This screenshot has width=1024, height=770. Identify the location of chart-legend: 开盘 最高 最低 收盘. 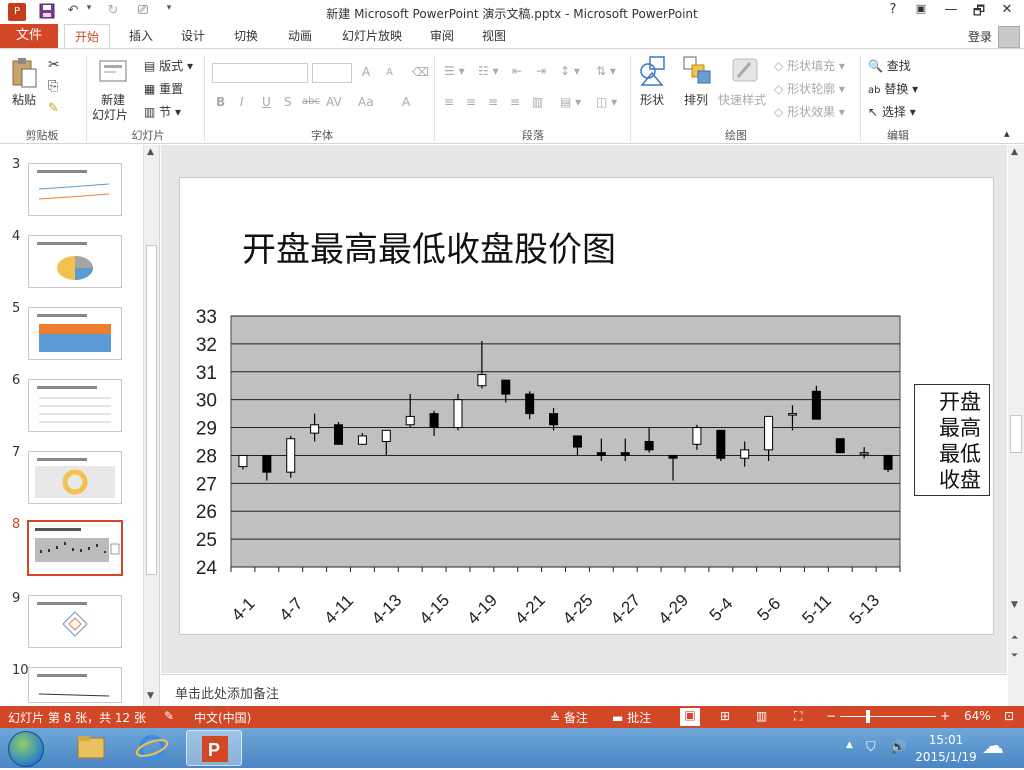
(952, 440).